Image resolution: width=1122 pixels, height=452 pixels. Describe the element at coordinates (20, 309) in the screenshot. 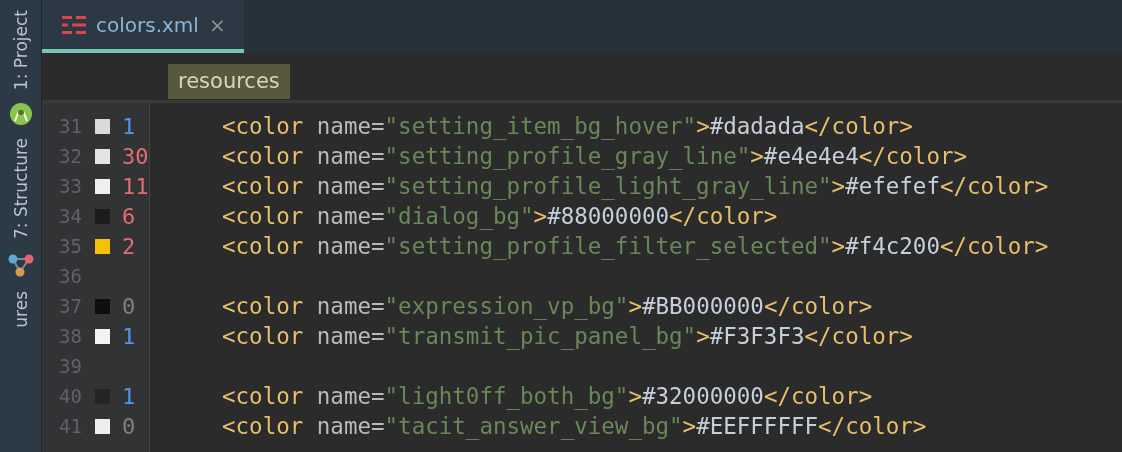

I see `tool-window-tab: ures` at that location.